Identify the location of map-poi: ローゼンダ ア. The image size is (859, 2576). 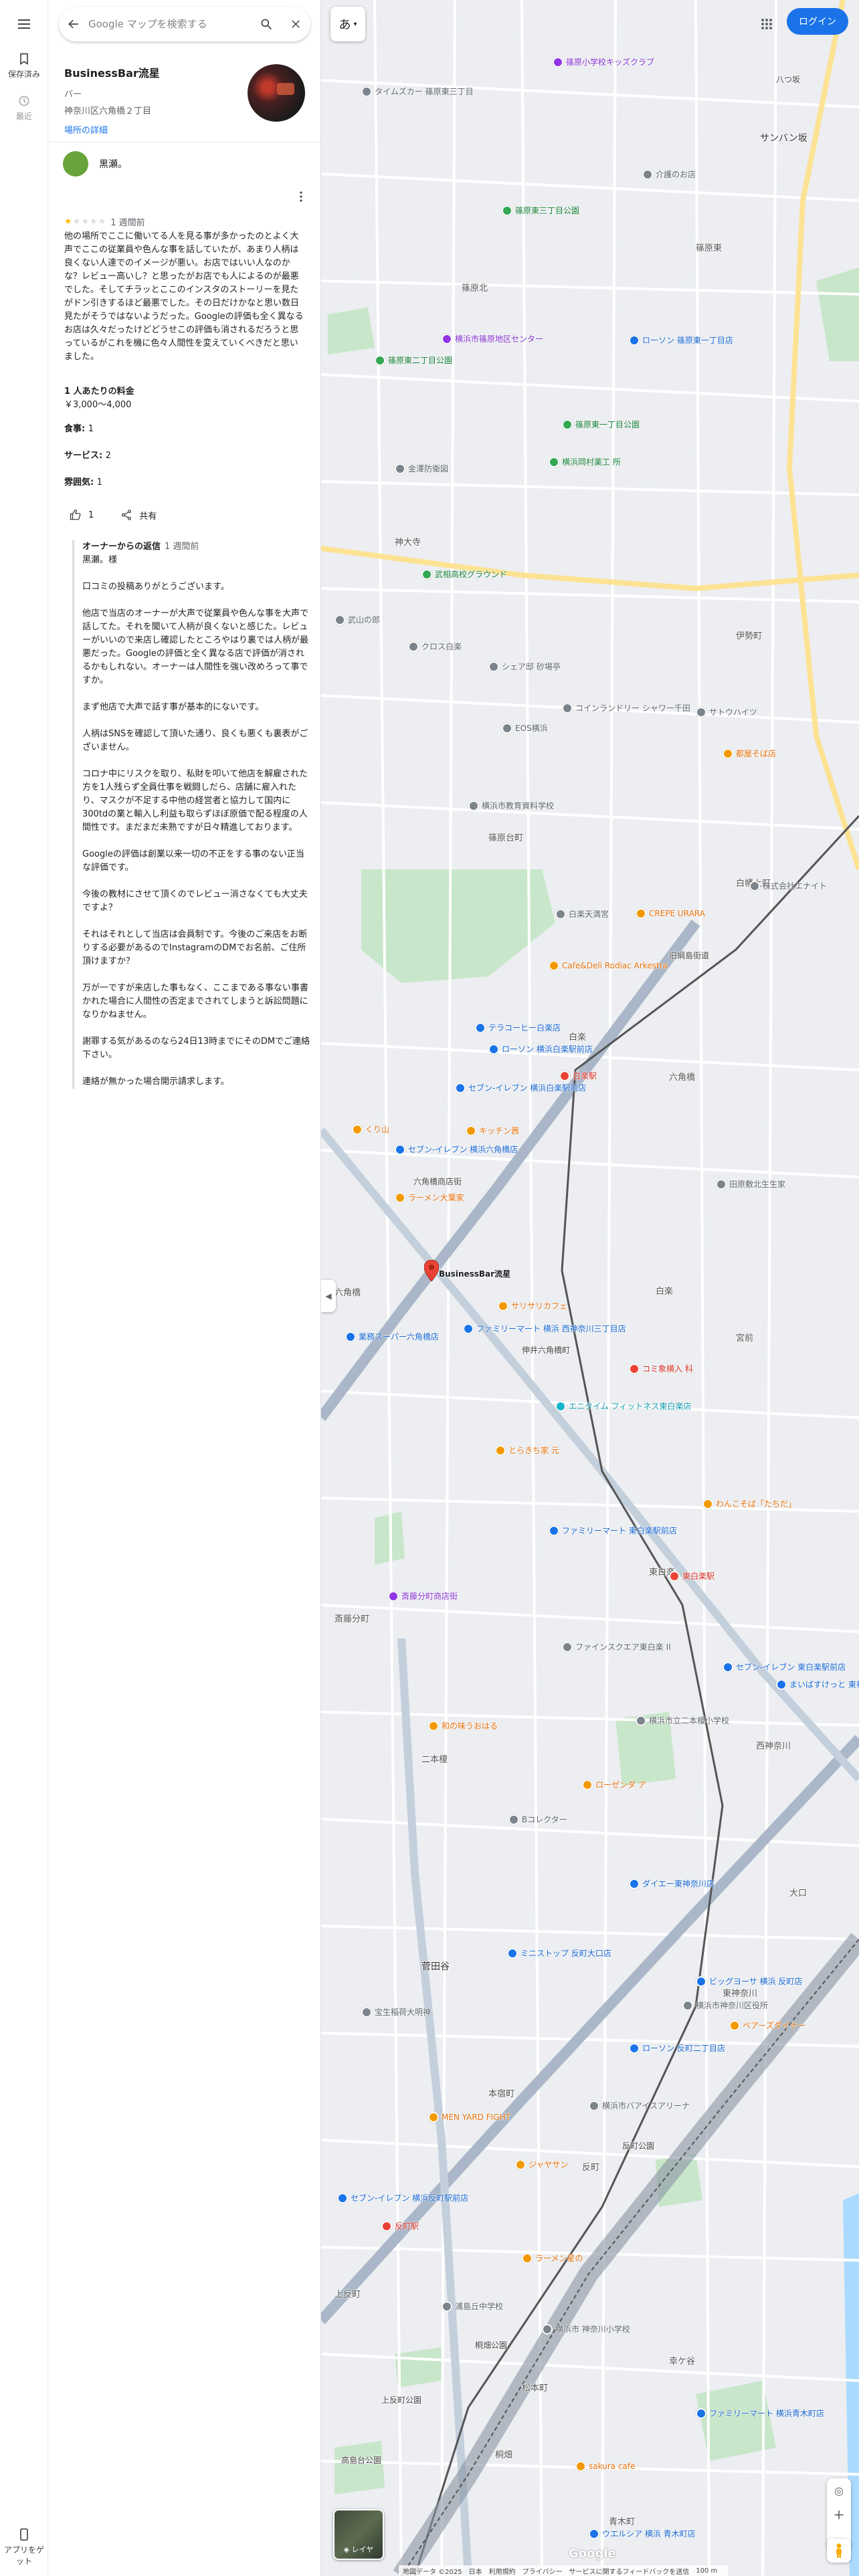
(614, 1784).